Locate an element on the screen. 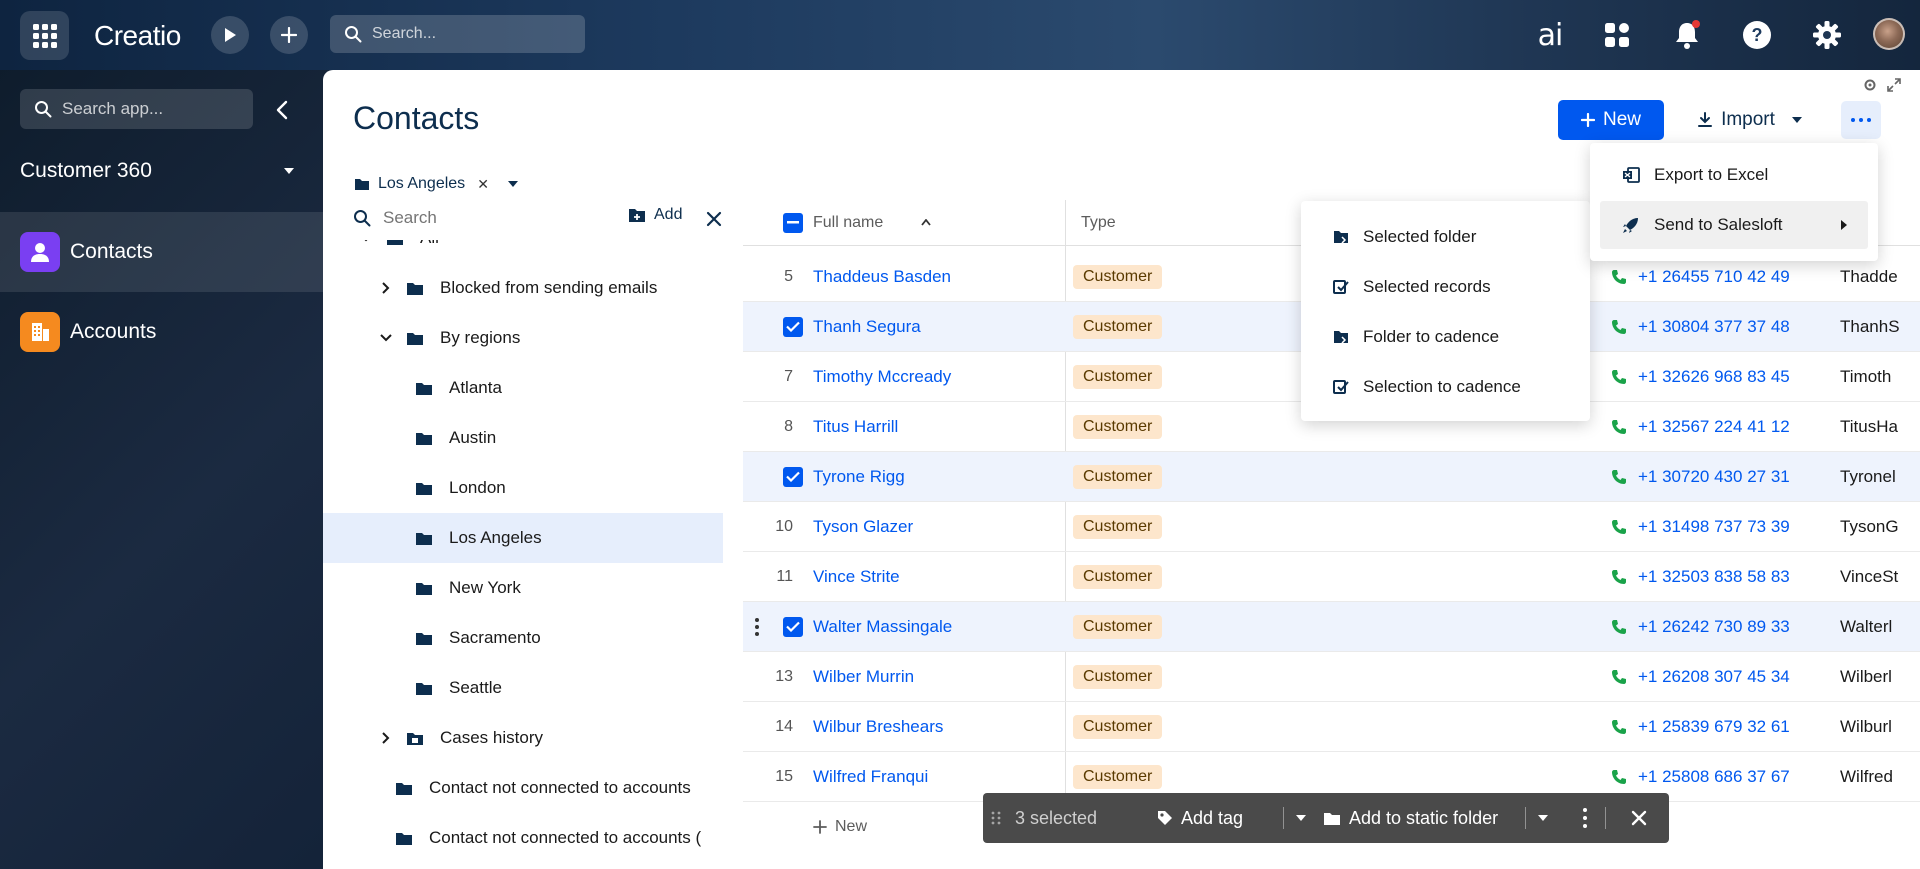  run-process-button is located at coordinates (230, 35).